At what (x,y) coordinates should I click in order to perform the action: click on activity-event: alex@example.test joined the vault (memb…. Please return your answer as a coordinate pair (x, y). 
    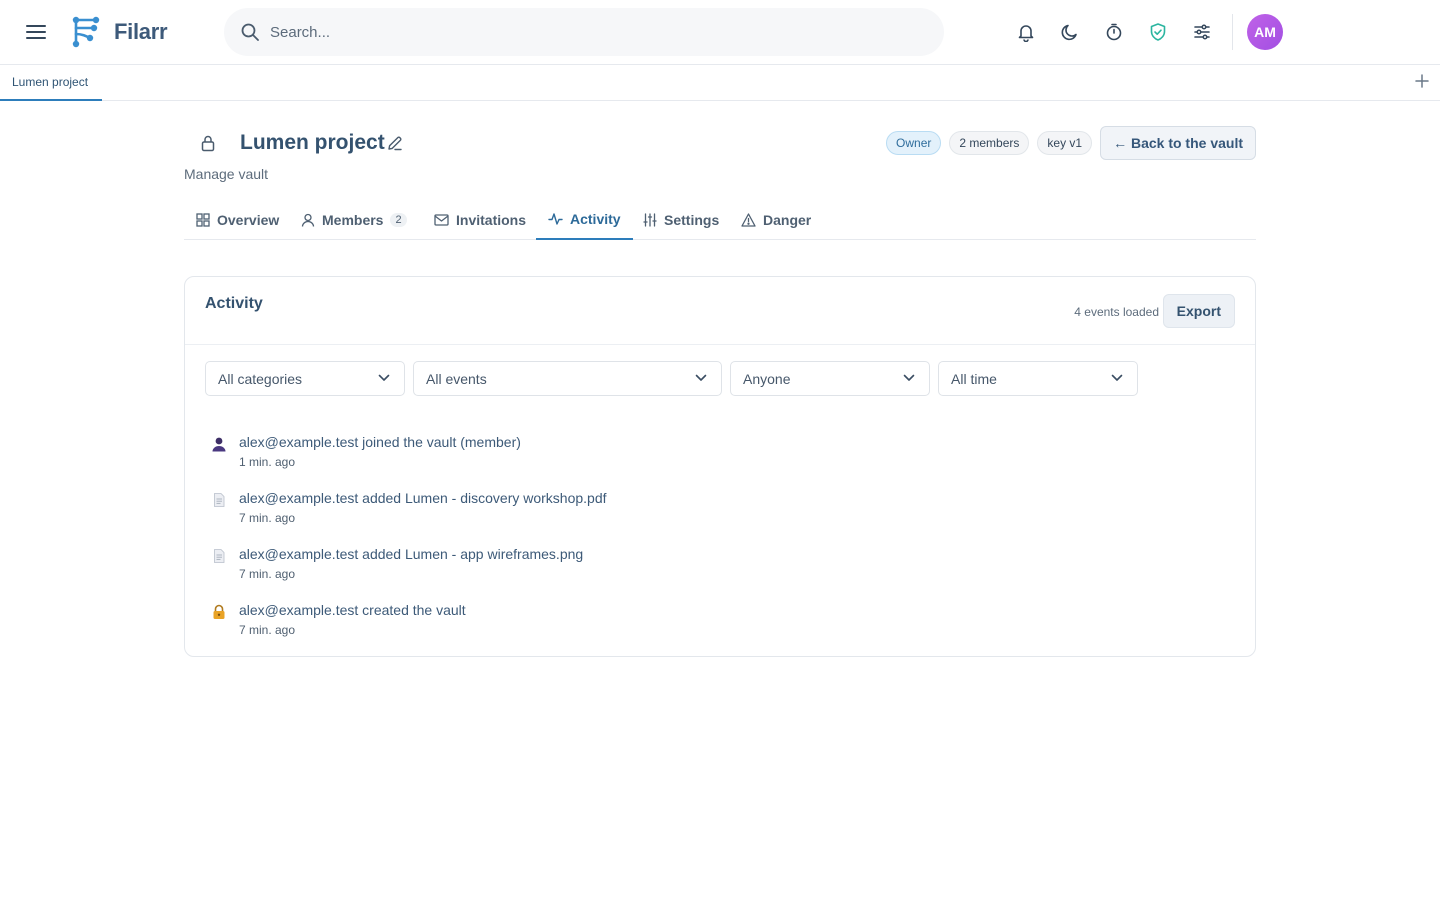
    Looking at the image, I should click on (655, 454).